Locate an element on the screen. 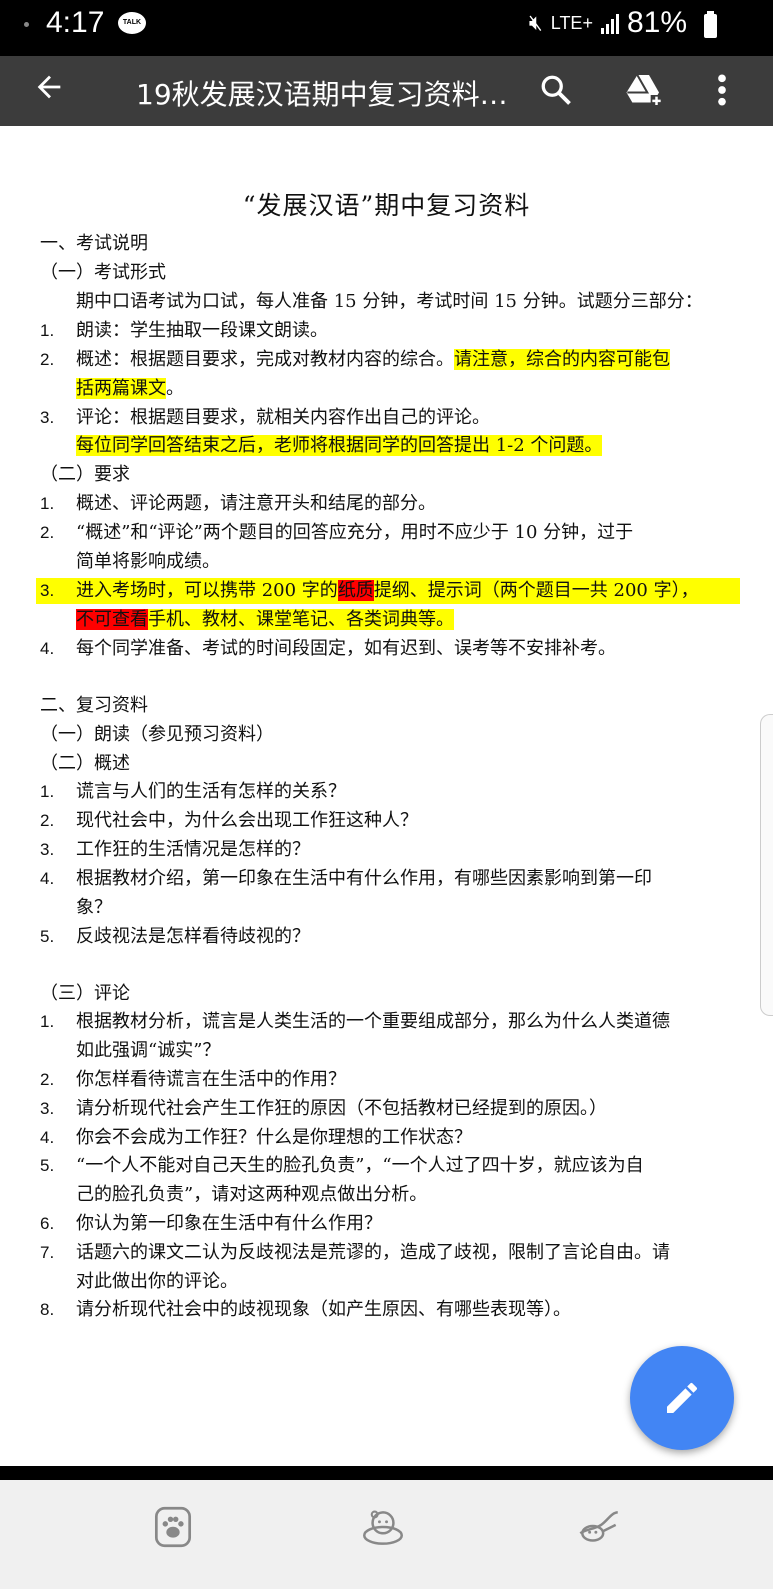 This screenshot has height=1589, width=773. list-item: 进入考场时，可以携带 200 字的纸质提纲、提示词（两个题目一共 200 字）， is located at coordinates (387, 591).